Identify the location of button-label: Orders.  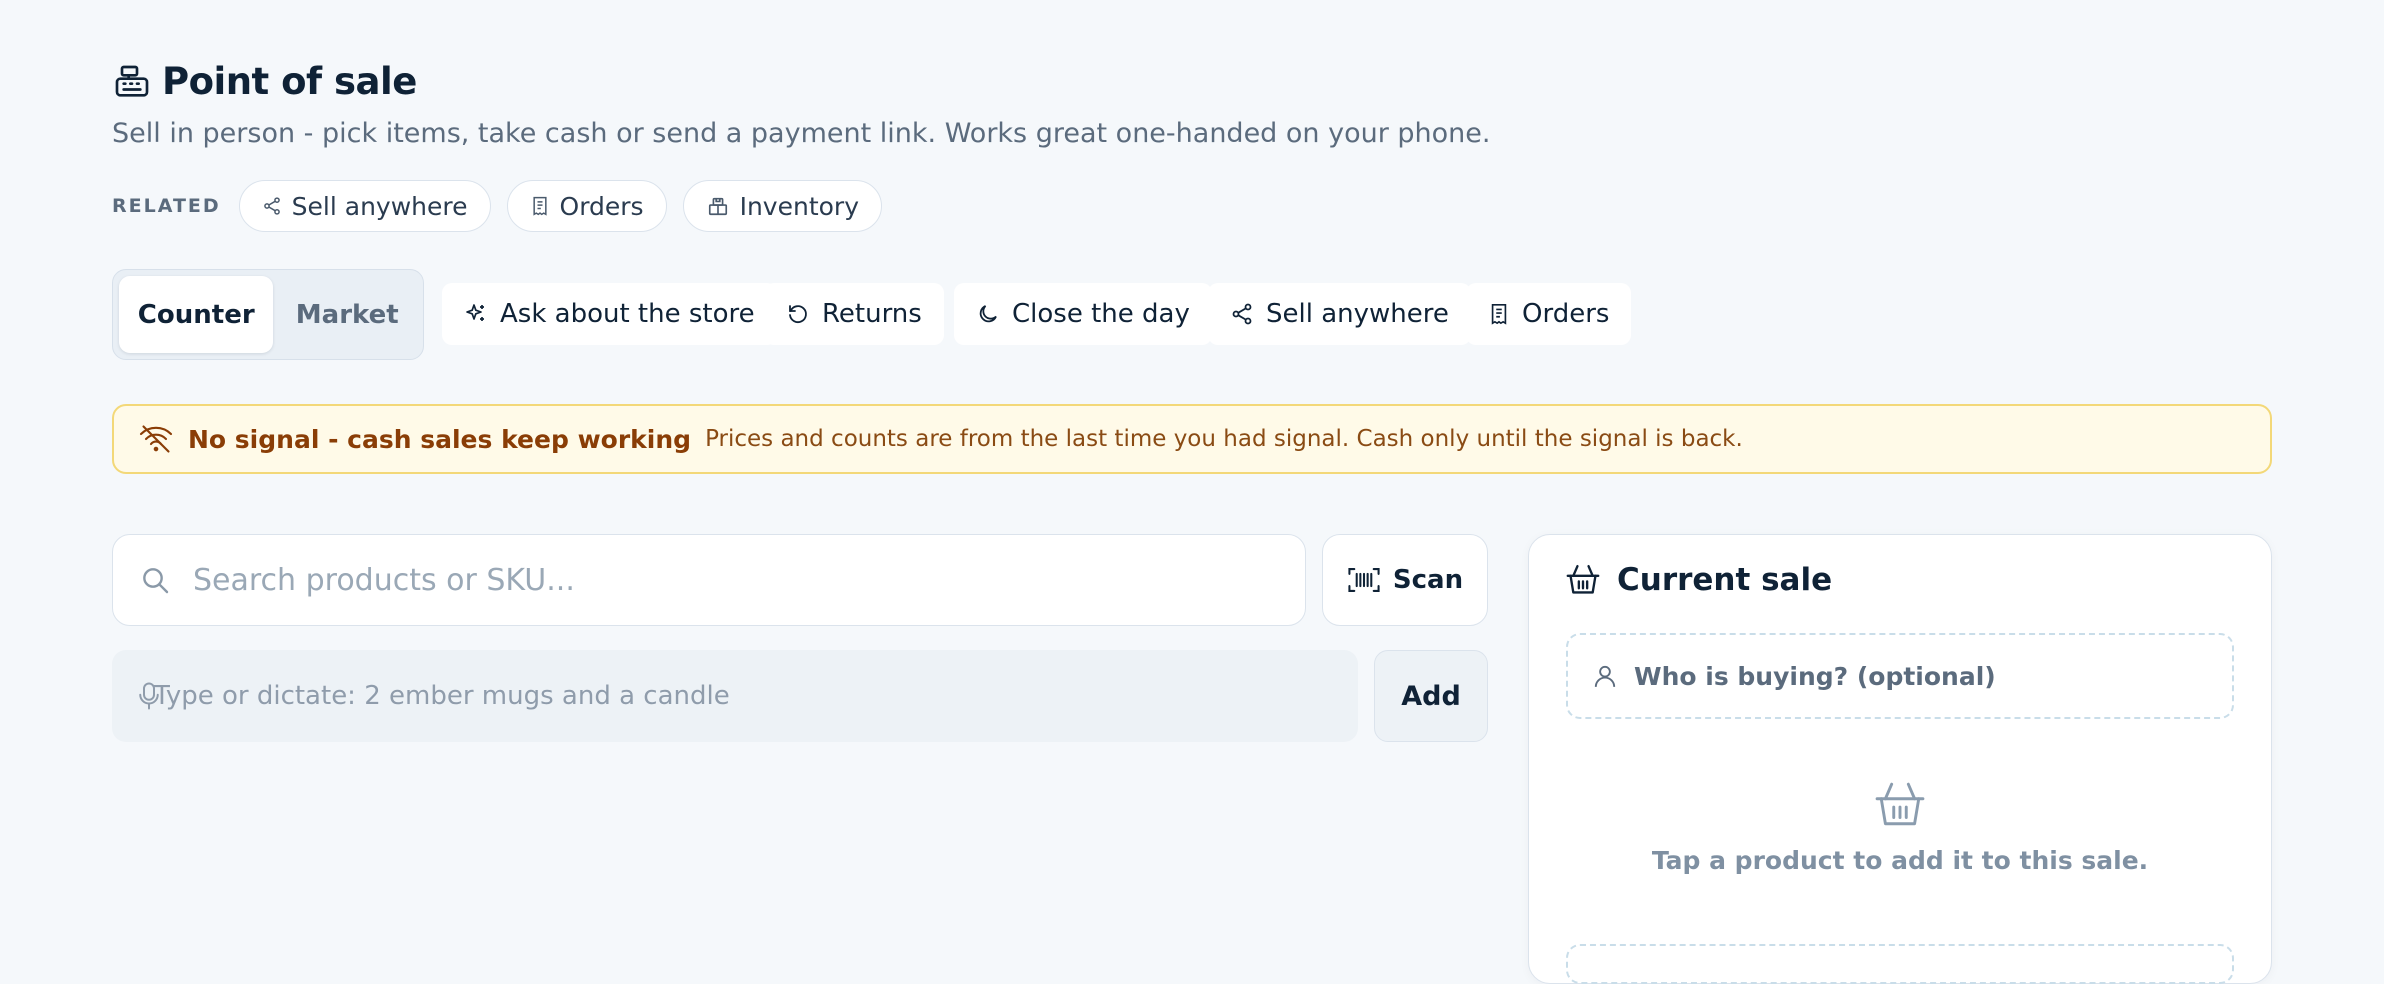
(1566, 314).